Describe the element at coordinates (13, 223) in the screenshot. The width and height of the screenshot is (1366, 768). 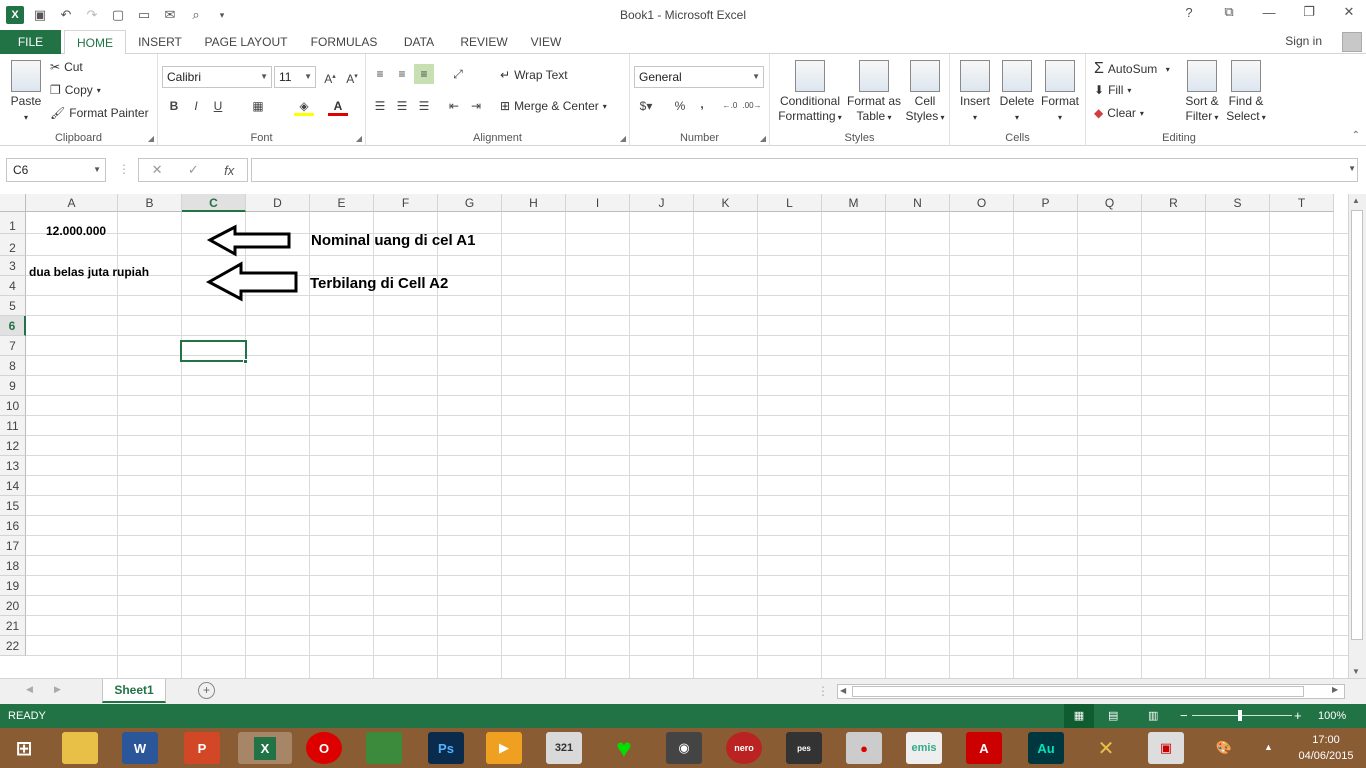
I see `row-header-1: 1` at that location.